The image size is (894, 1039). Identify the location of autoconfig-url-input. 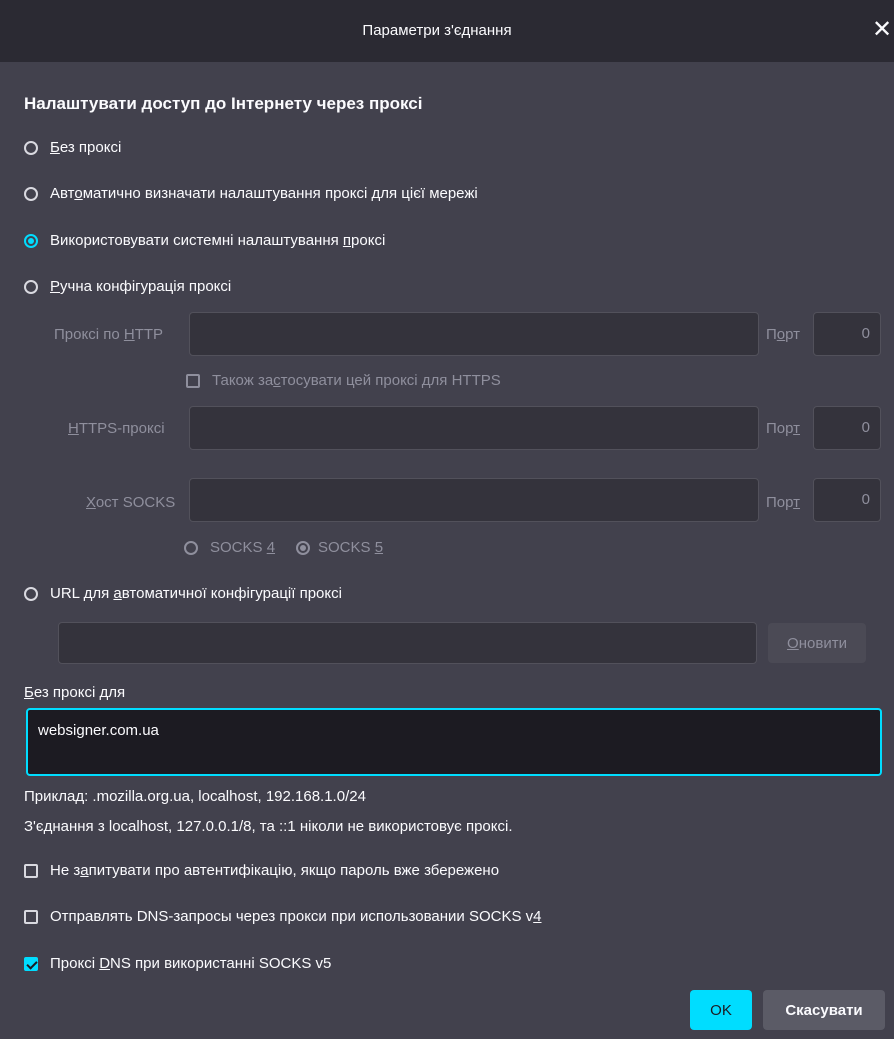
(407, 643).